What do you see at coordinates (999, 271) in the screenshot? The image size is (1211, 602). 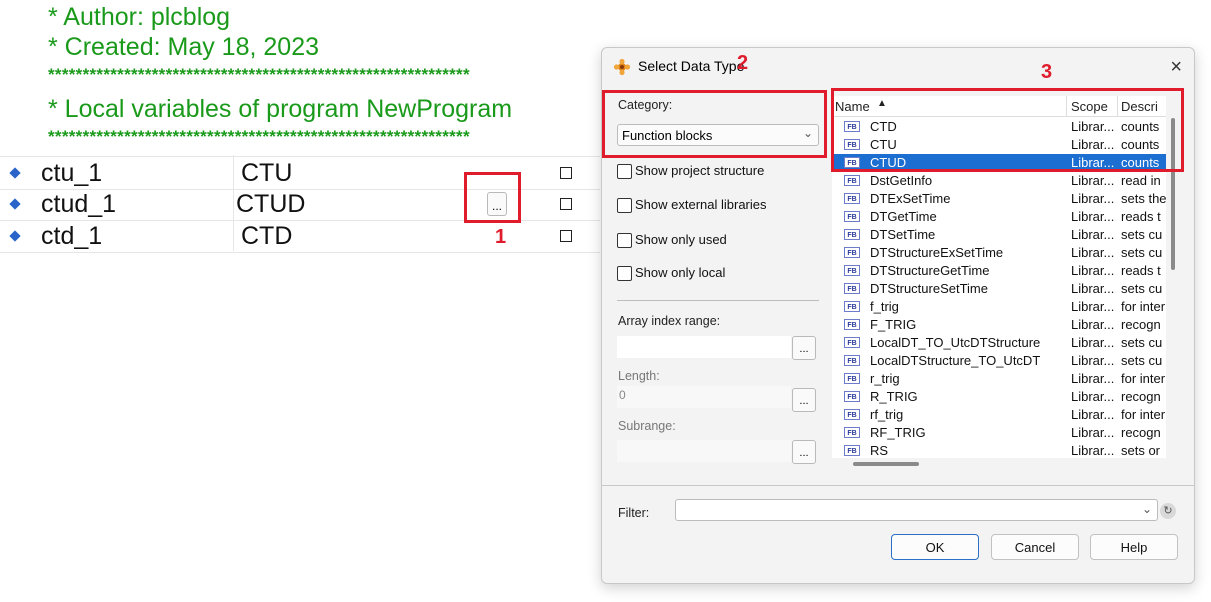 I see `list-item: FB DTStructureGetTime Librar... reads t` at bounding box center [999, 271].